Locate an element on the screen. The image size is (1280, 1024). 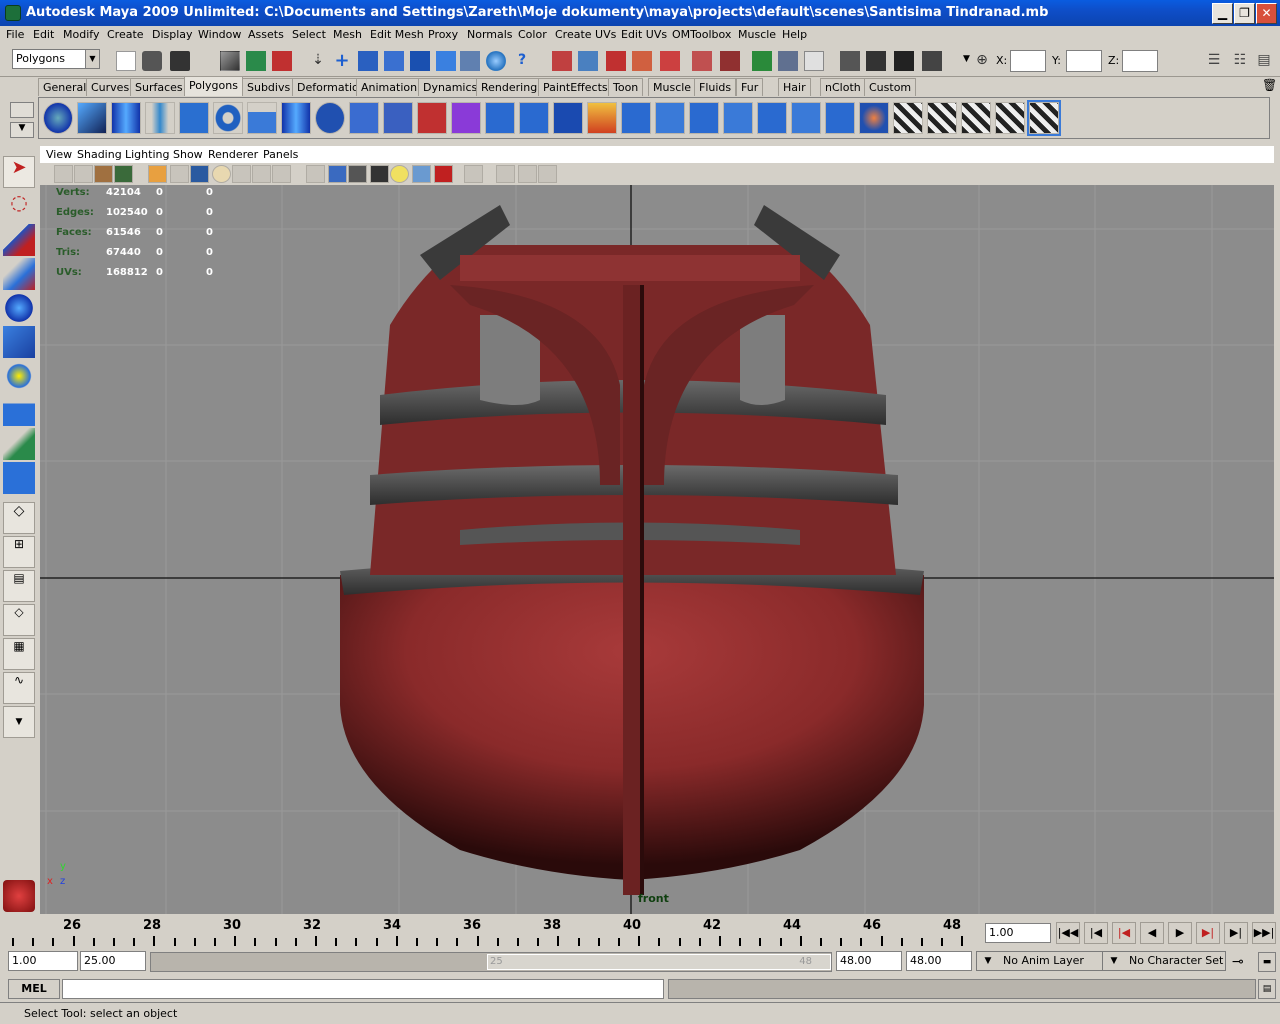
move-tool-icon is located at coordinates (19, 274).